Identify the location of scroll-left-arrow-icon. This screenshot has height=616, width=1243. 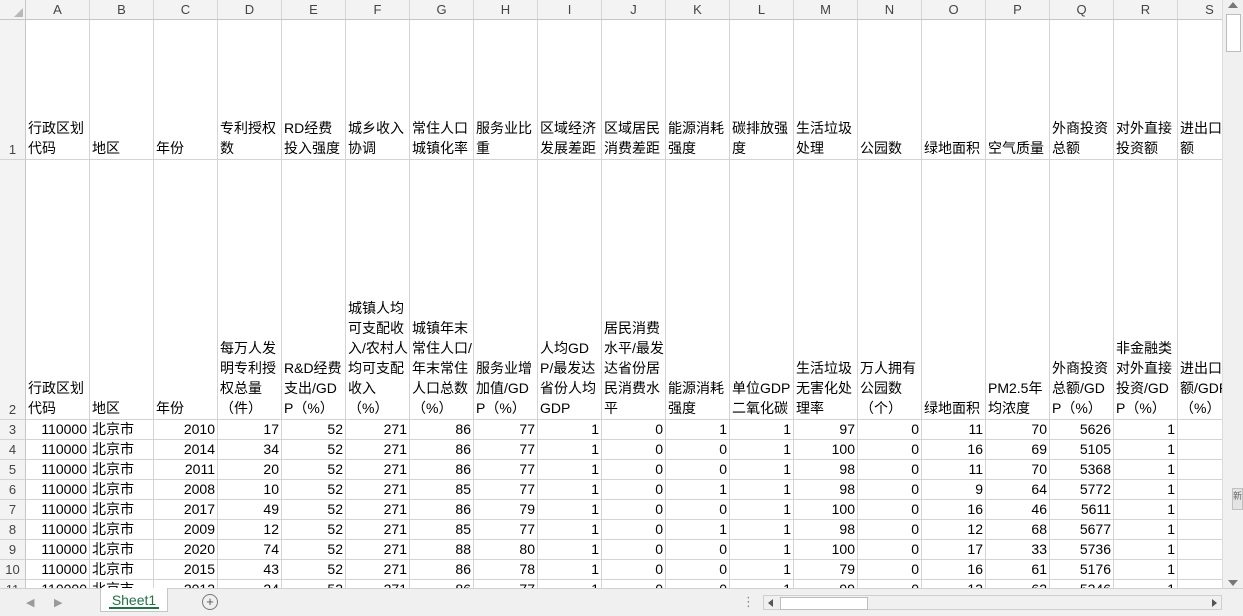
(770, 603).